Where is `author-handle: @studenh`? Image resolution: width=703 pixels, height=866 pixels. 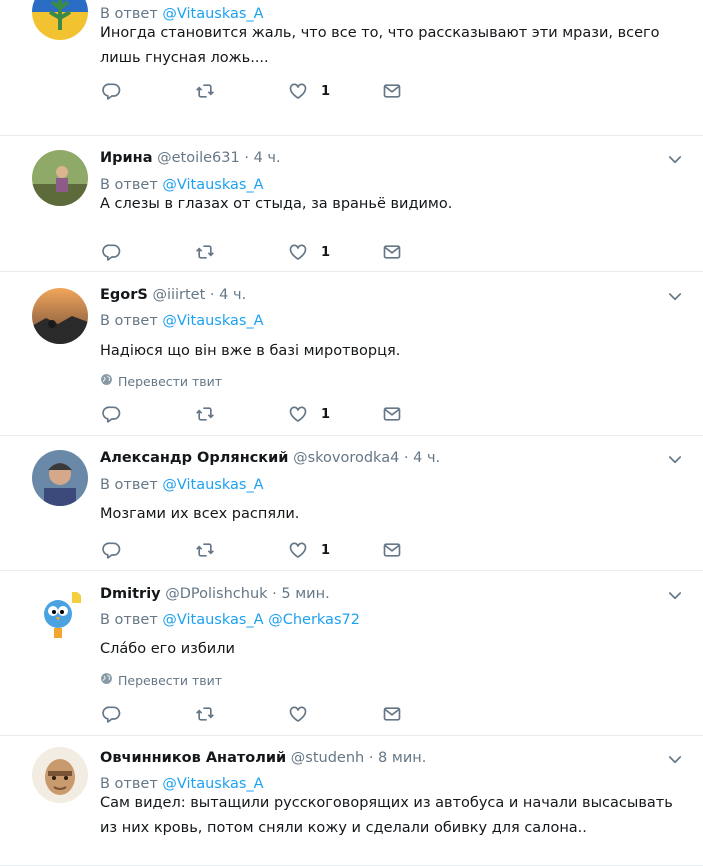 author-handle: @studenh is located at coordinates (327, 758).